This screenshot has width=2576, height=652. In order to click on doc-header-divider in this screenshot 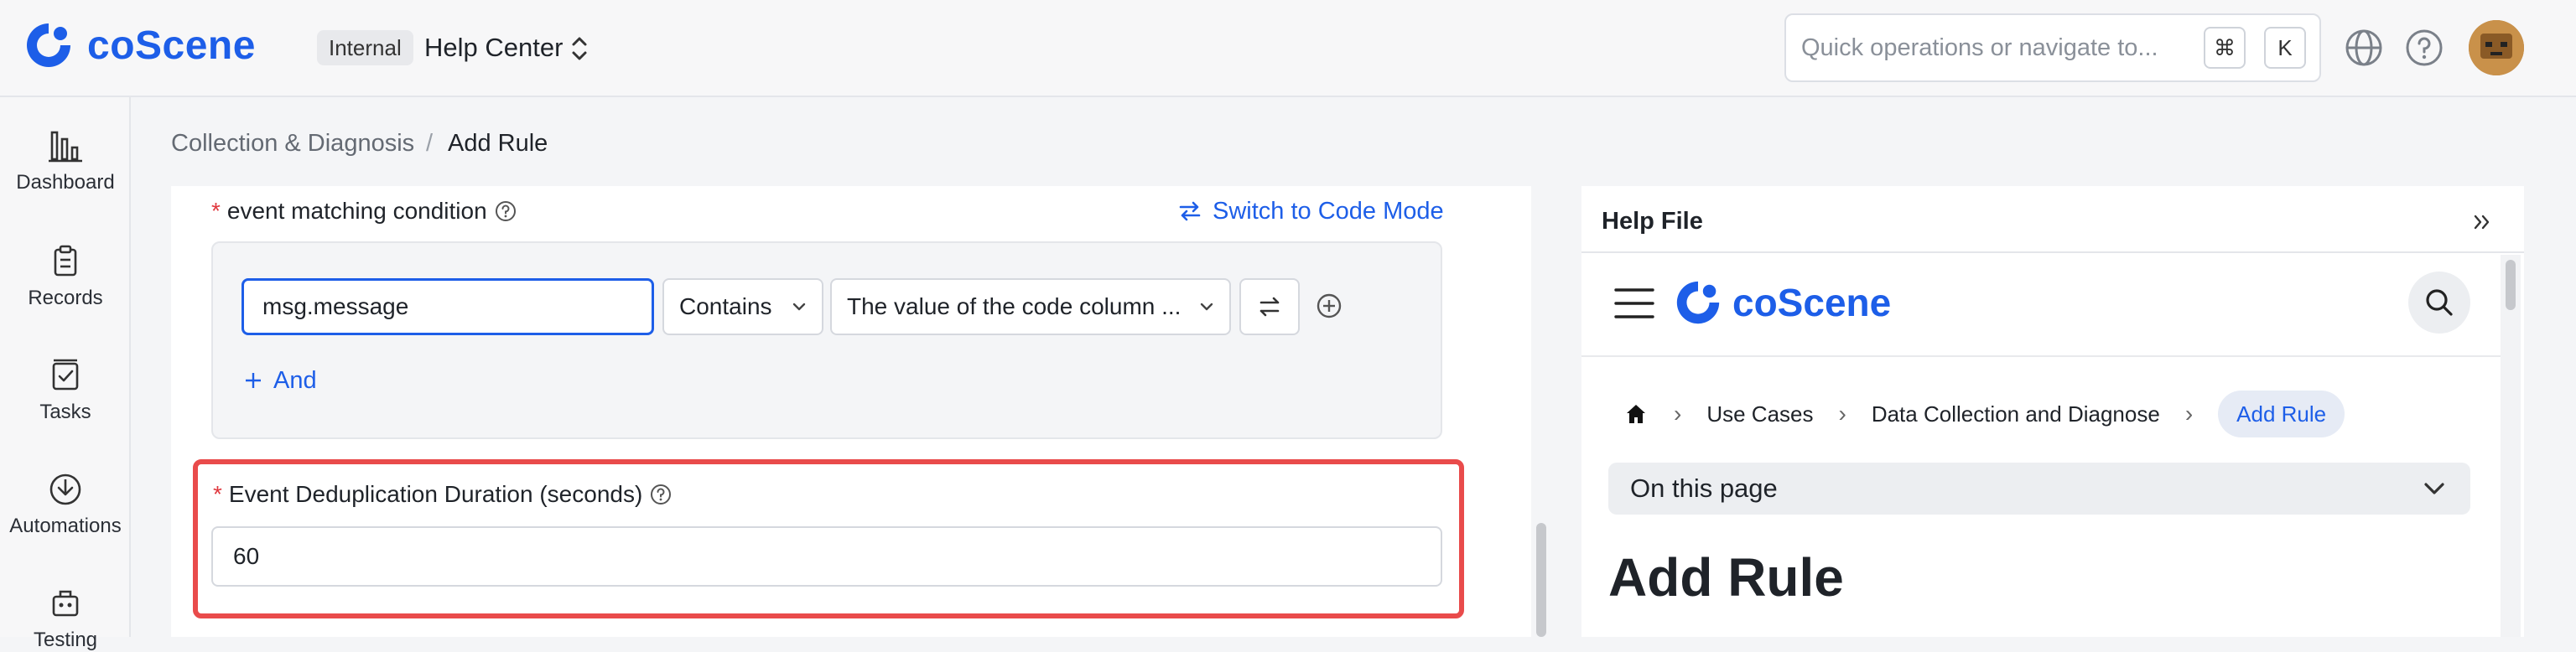, I will do `click(2041, 356)`.